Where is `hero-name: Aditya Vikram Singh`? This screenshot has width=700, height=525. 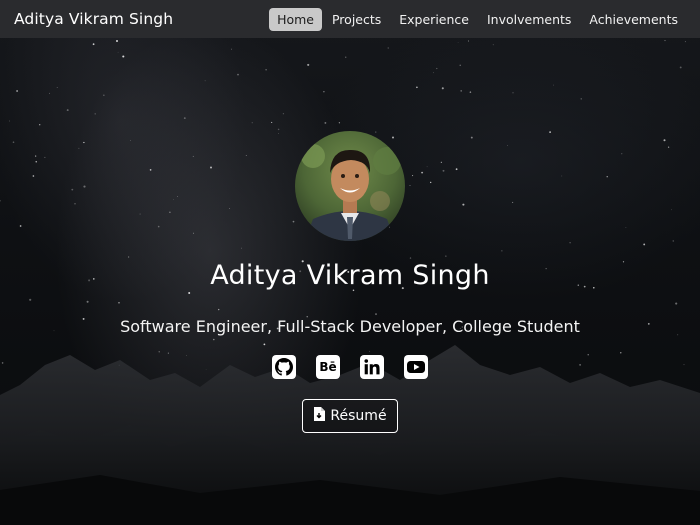
hero-name: Aditya Vikram Singh is located at coordinates (350, 275).